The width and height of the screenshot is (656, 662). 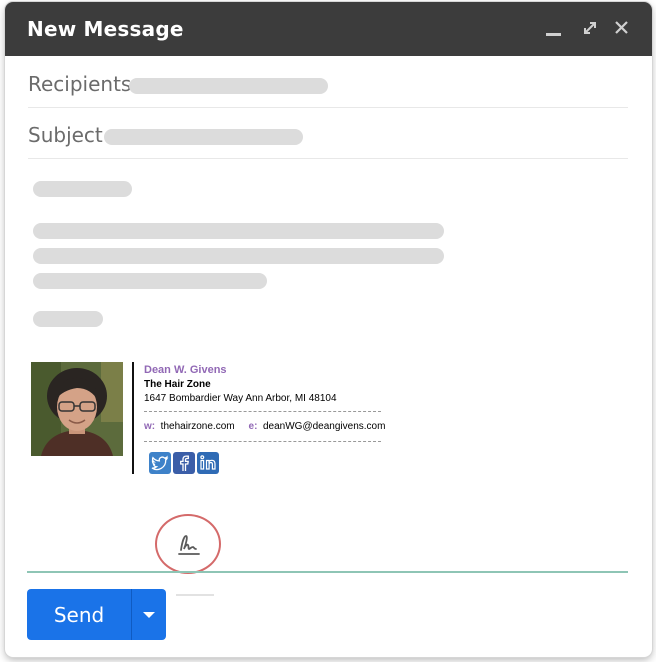 I want to click on expand-button, so click(x=590, y=28).